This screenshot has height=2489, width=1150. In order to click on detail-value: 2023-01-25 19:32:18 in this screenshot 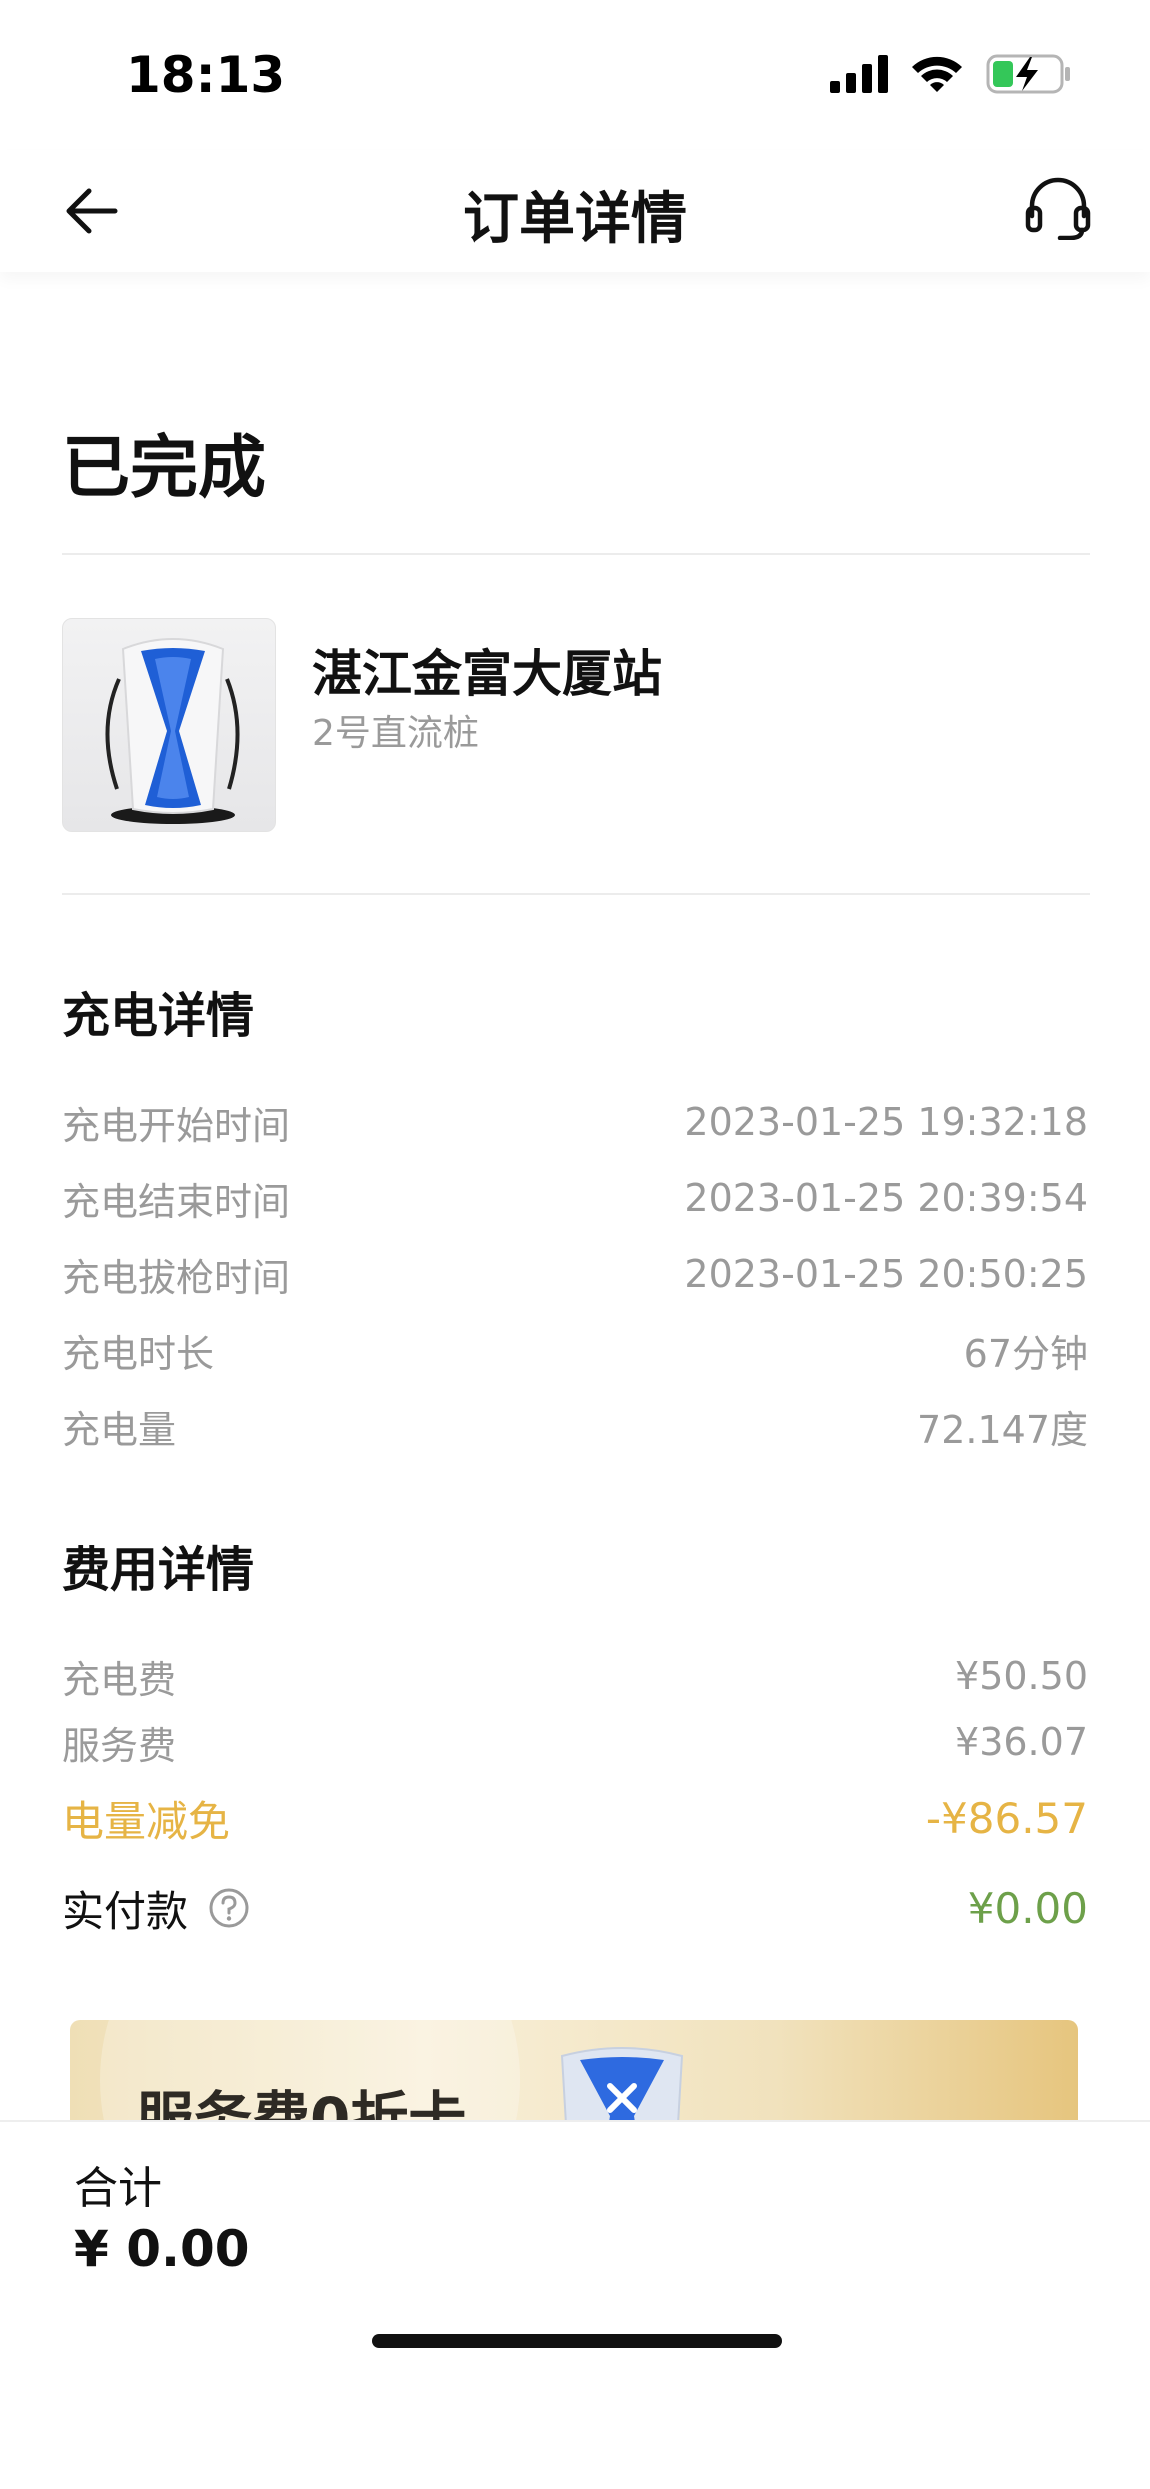, I will do `click(886, 1122)`.